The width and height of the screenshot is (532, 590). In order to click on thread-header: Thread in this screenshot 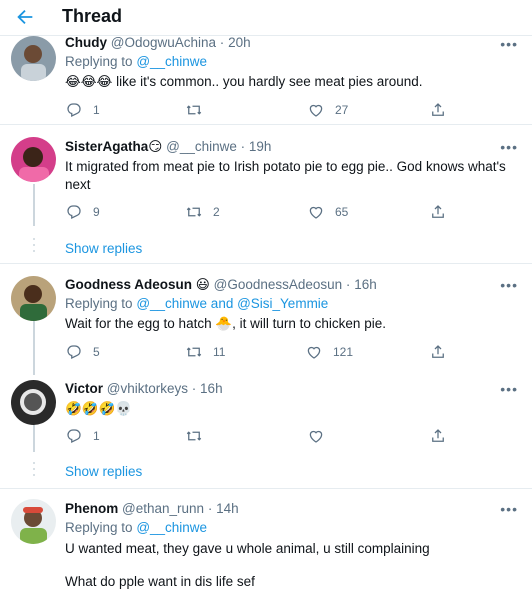, I will do `click(266, 18)`.